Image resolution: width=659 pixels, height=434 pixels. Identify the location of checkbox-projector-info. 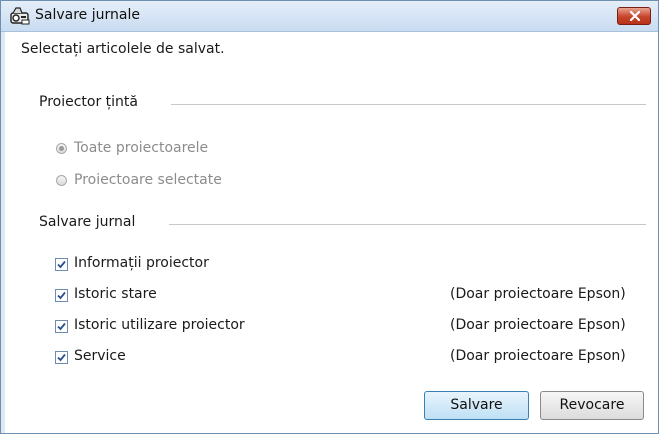
(61, 264).